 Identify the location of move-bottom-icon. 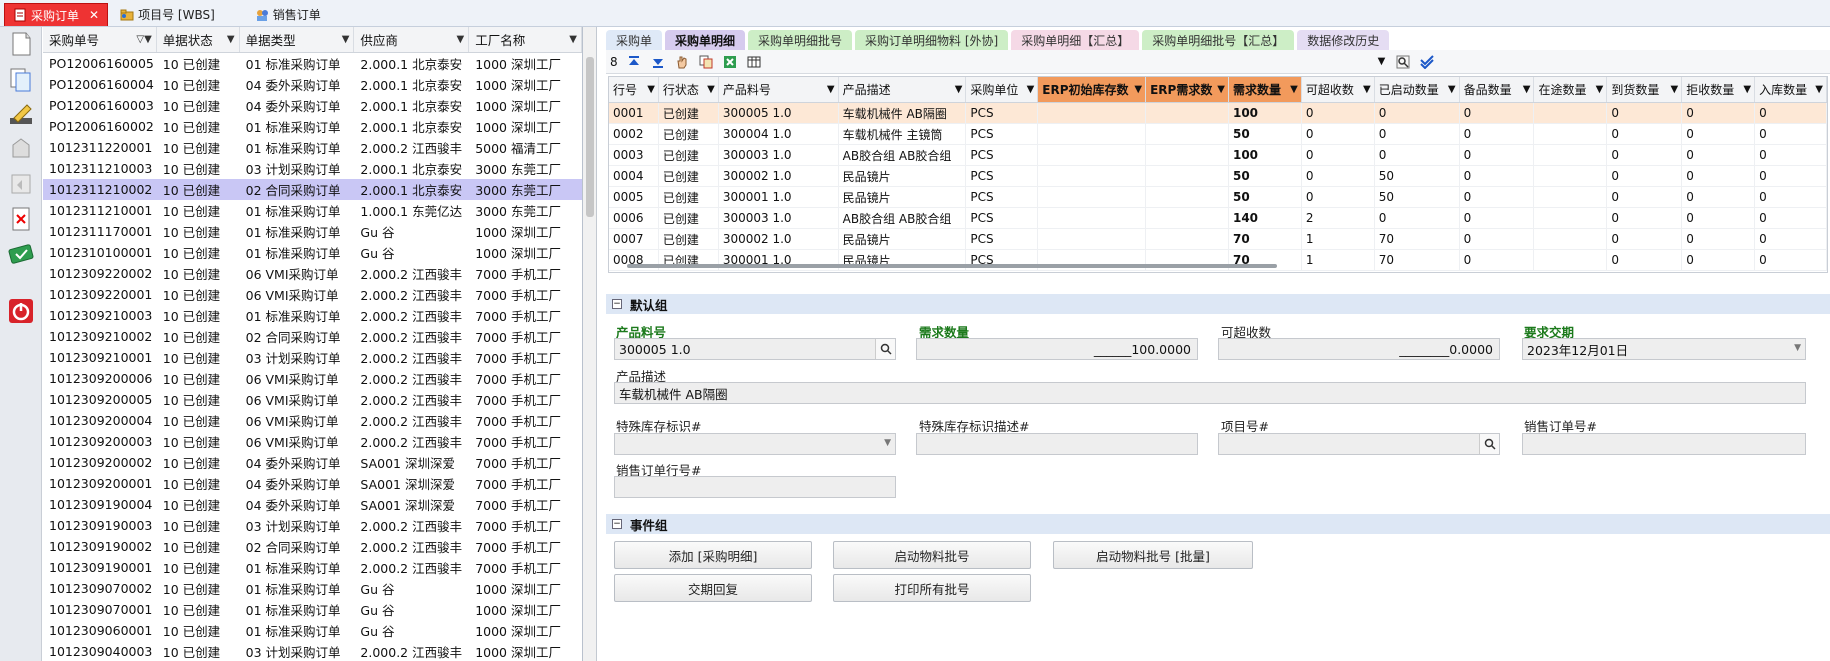
(658, 62).